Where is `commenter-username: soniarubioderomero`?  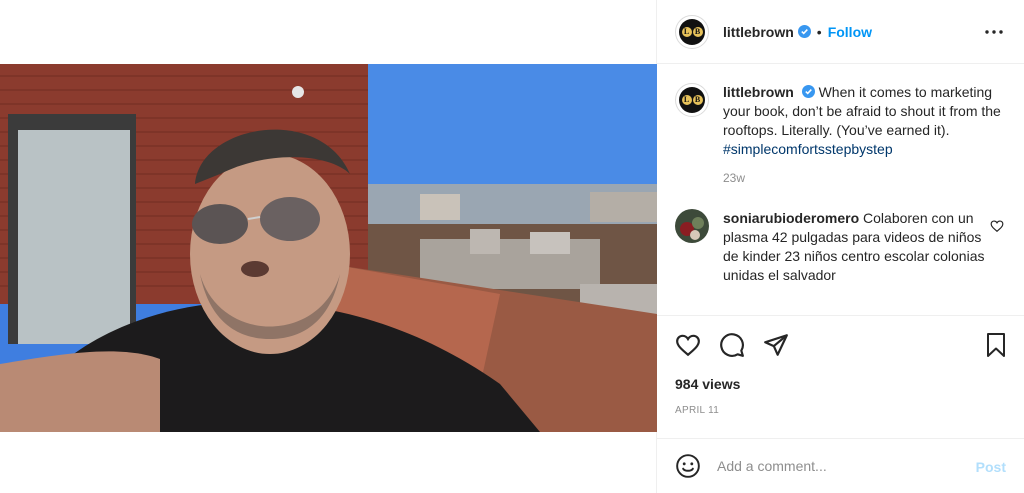
commenter-username: soniarubioderomero is located at coordinates (791, 218).